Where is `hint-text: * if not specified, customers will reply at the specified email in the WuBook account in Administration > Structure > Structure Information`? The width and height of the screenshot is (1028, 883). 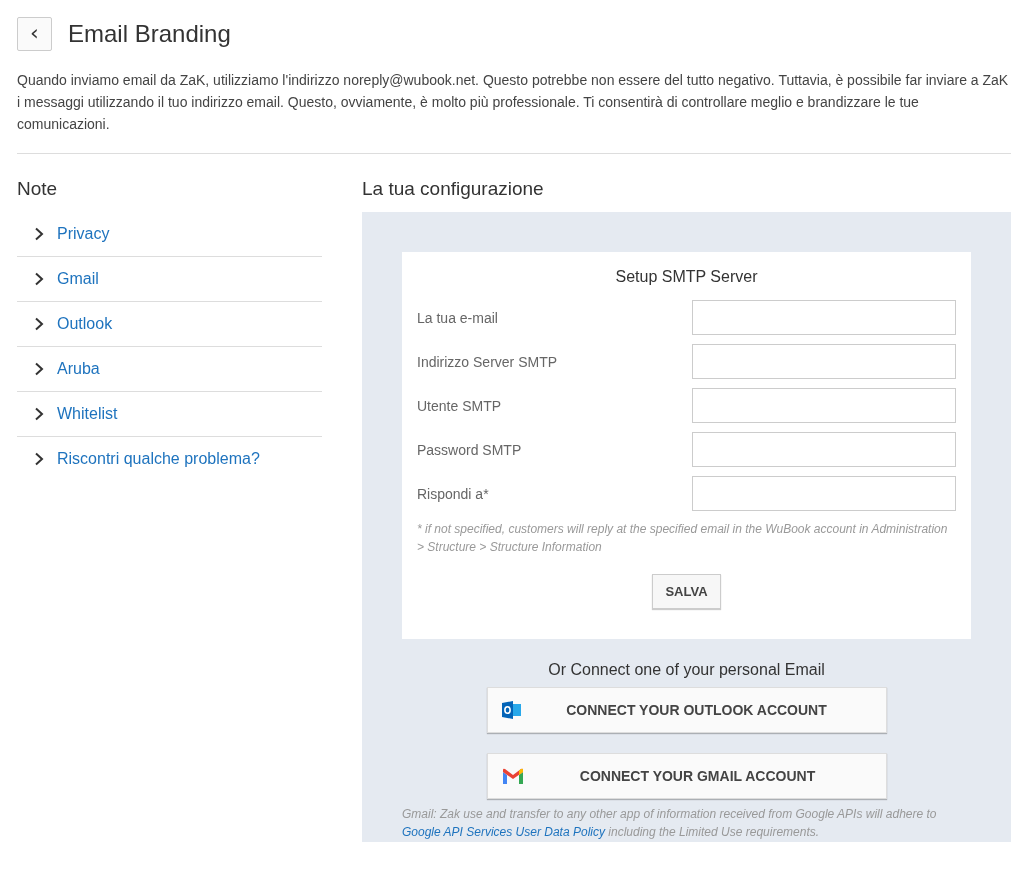 hint-text: * if not specified, customers will reply at the specified email in the WuBook account in Administration > Structure > Structure Information is located at coordinates (683, 538).